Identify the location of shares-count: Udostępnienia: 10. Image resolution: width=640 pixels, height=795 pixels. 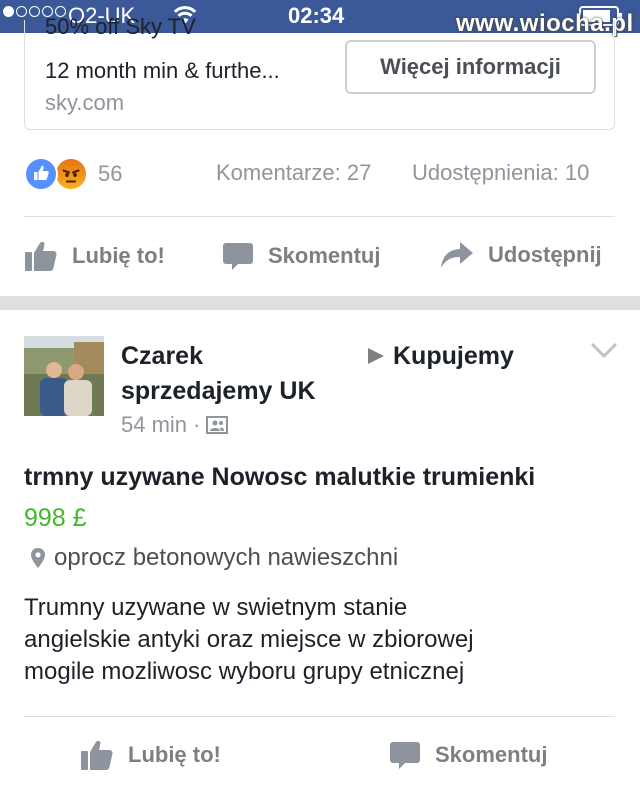
(500, 173).